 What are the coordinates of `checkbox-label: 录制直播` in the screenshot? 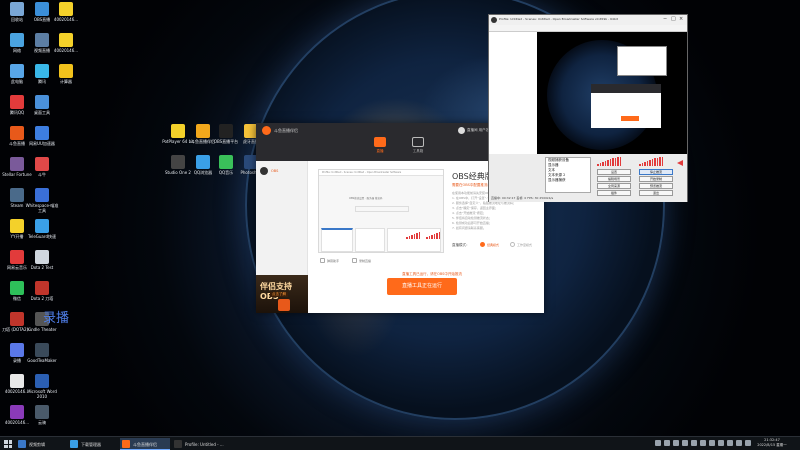 It's located at (365, 261).